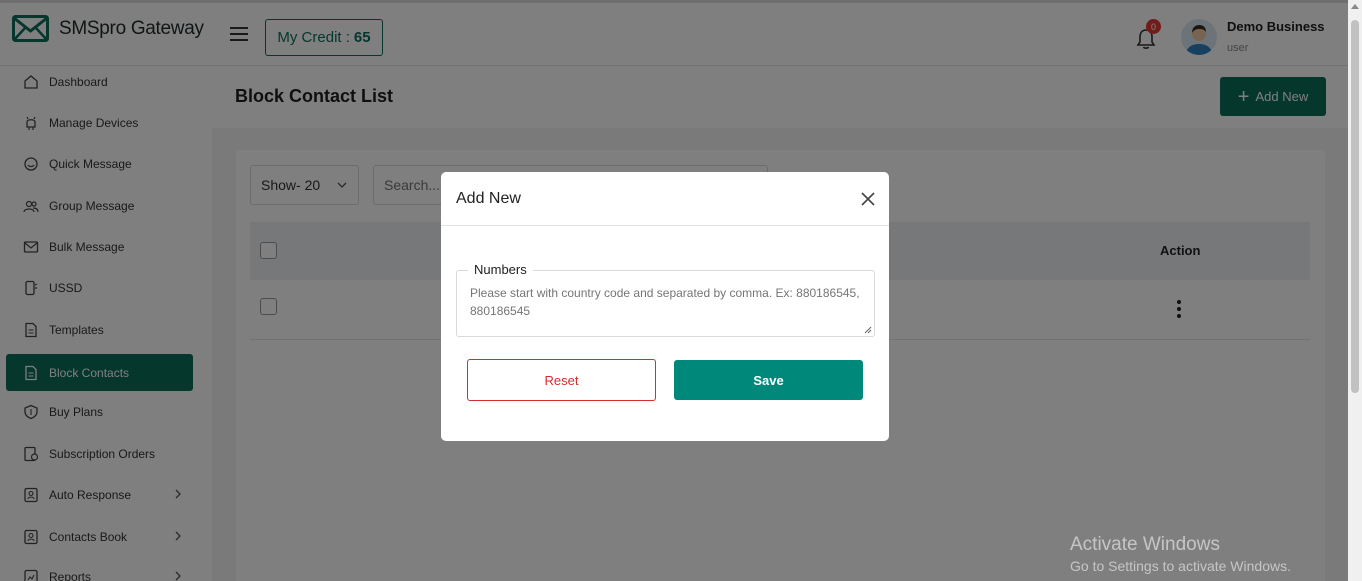 This screenshot has height=581, width=1362. I want to click on page-scrollbar, so click(1355, 290).